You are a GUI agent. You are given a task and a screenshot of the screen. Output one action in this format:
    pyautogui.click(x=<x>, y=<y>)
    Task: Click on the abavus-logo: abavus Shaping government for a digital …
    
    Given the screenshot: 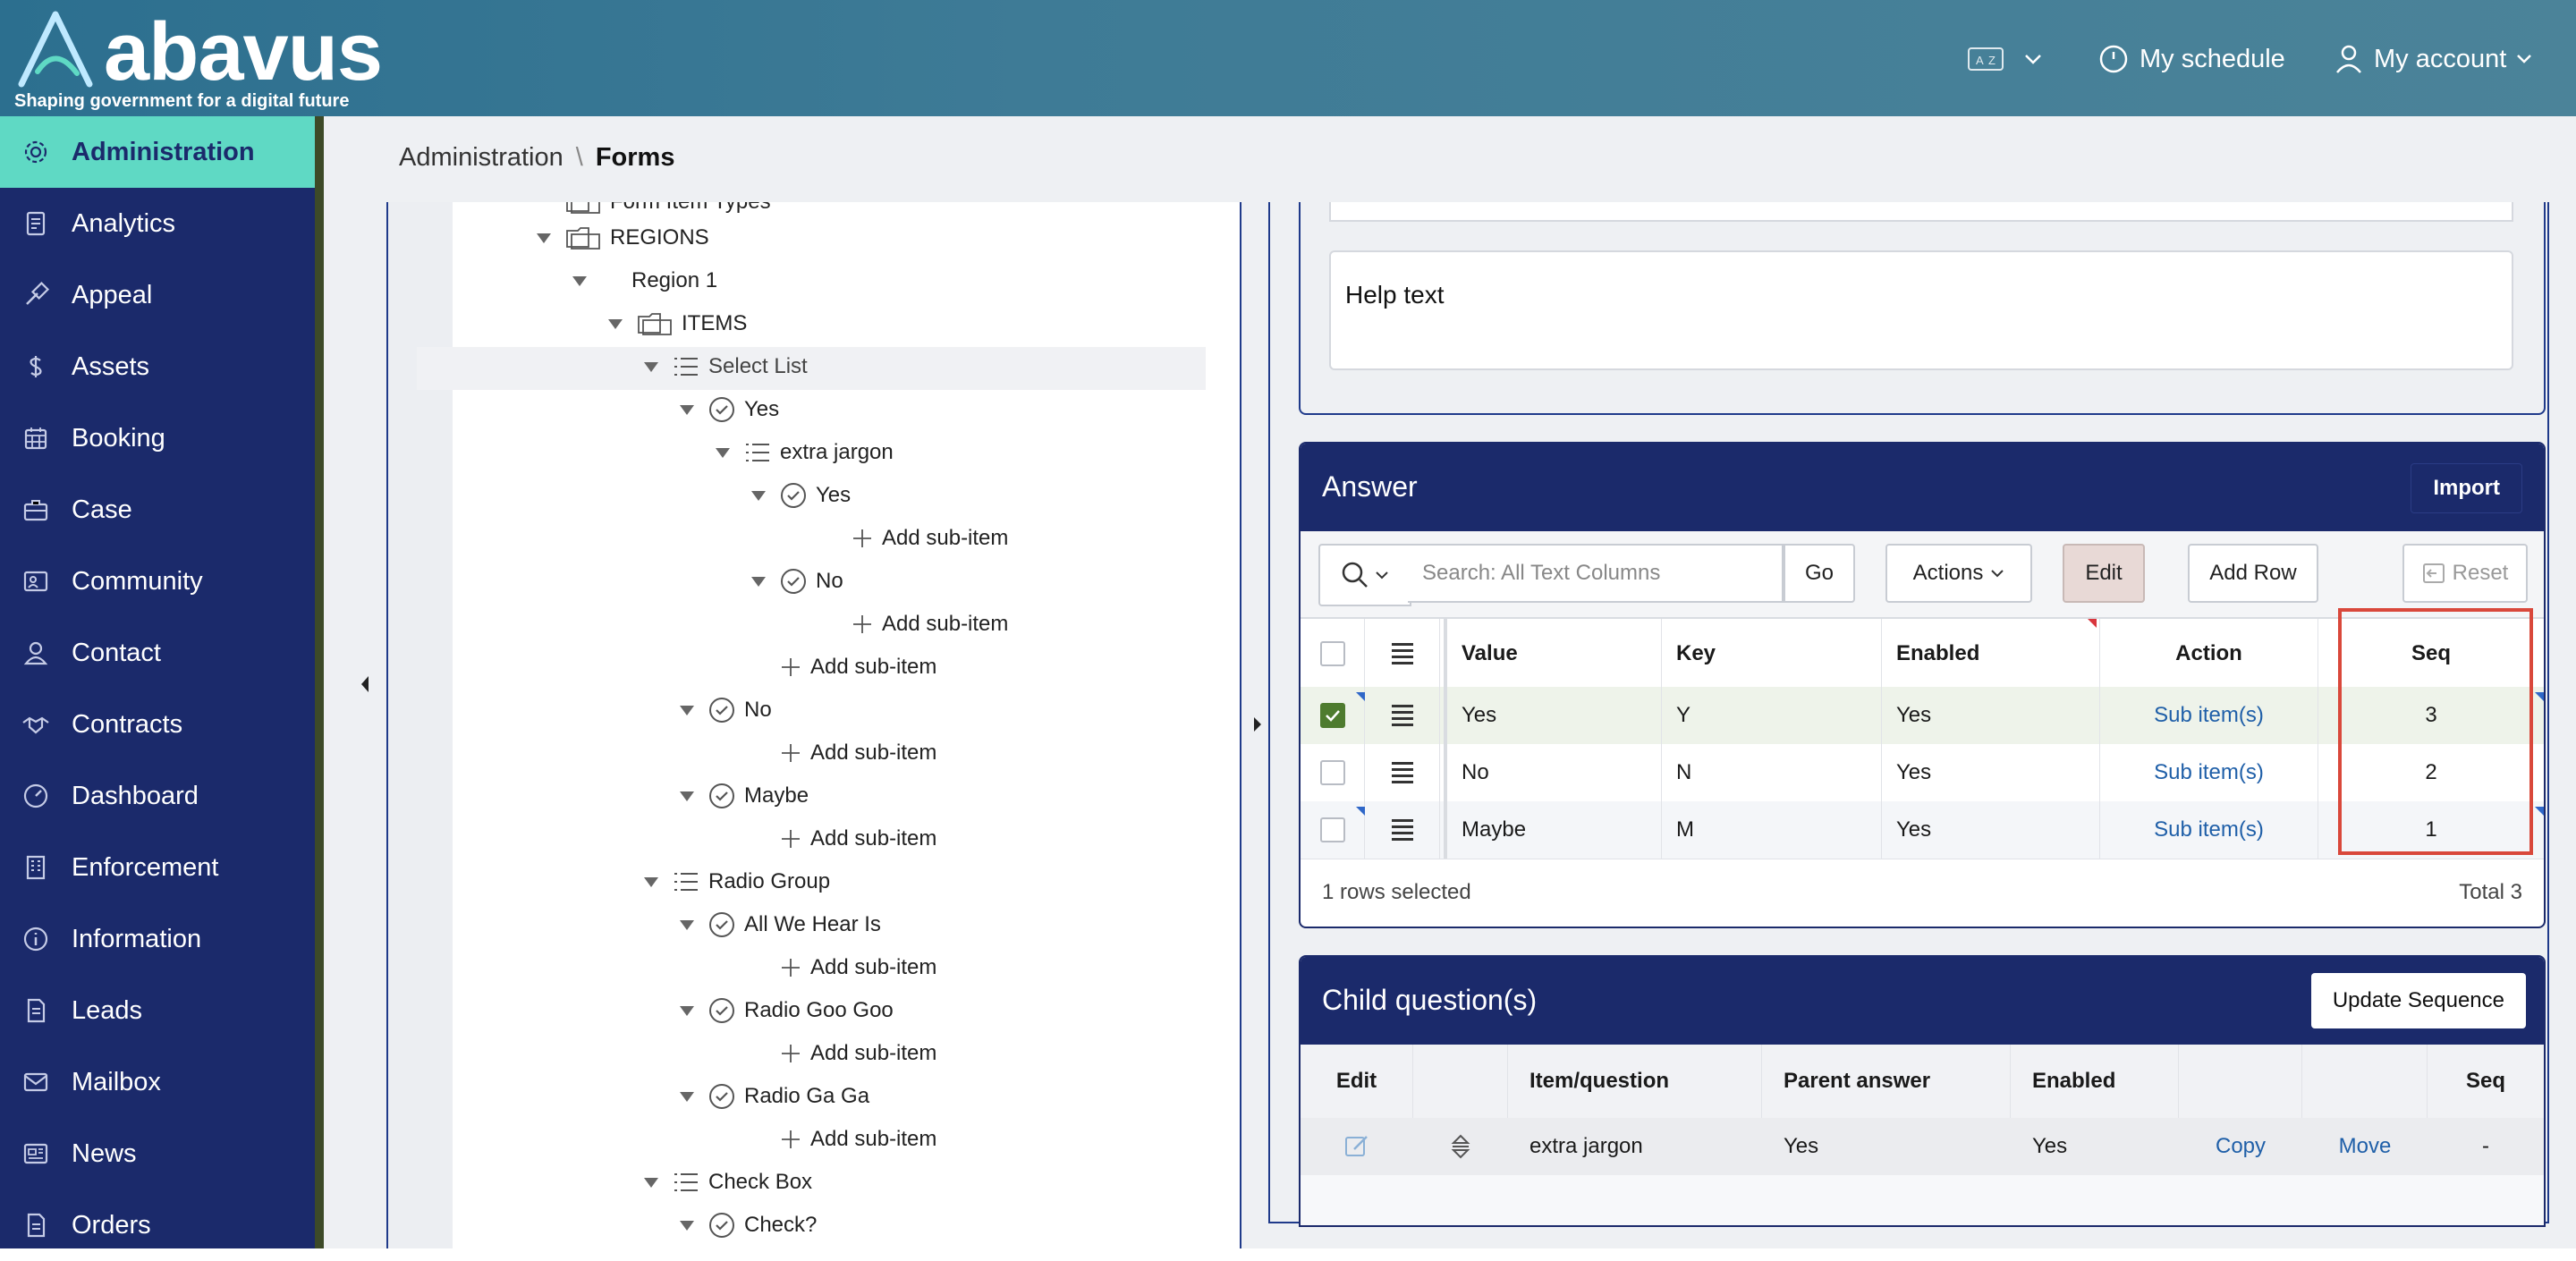 What is the action you would take?
    pyautogui.click(x=200, y=58)
    